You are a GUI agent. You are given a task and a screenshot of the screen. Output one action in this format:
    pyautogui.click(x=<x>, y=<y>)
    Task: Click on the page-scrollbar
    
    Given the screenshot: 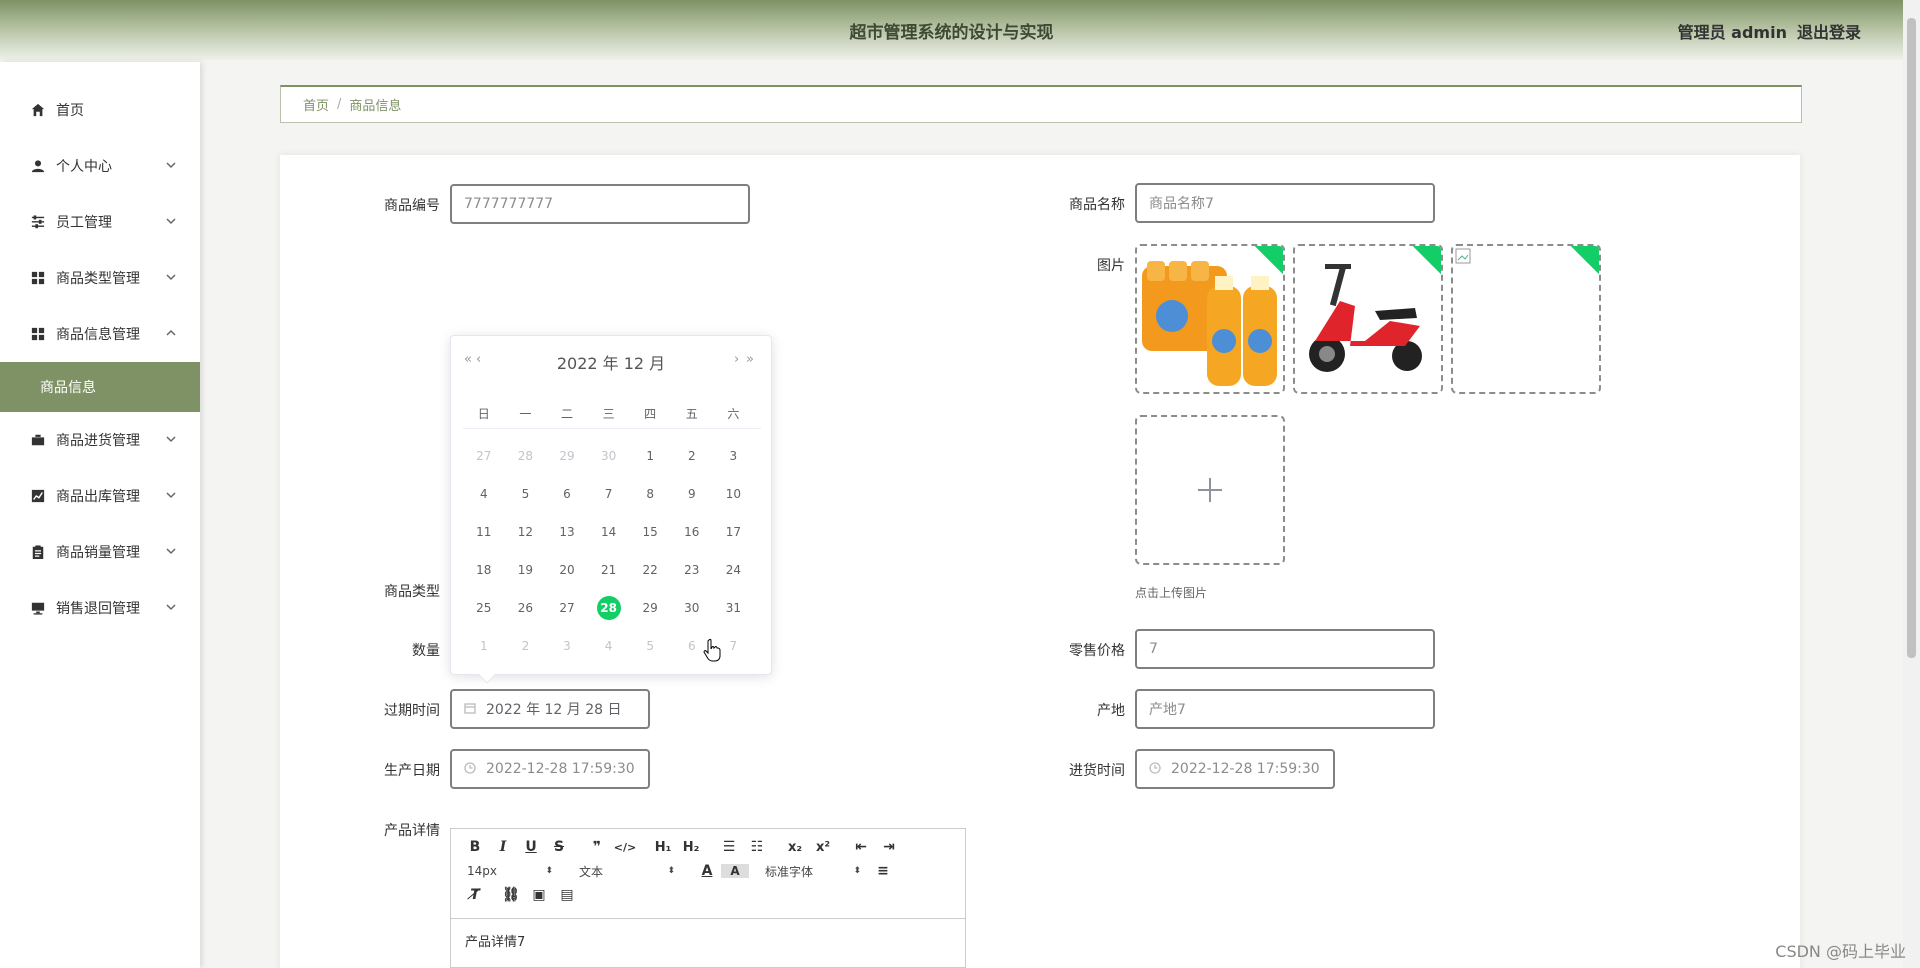 What is the action you would take?
    pyautogui.click(x=1911, y=484)
    